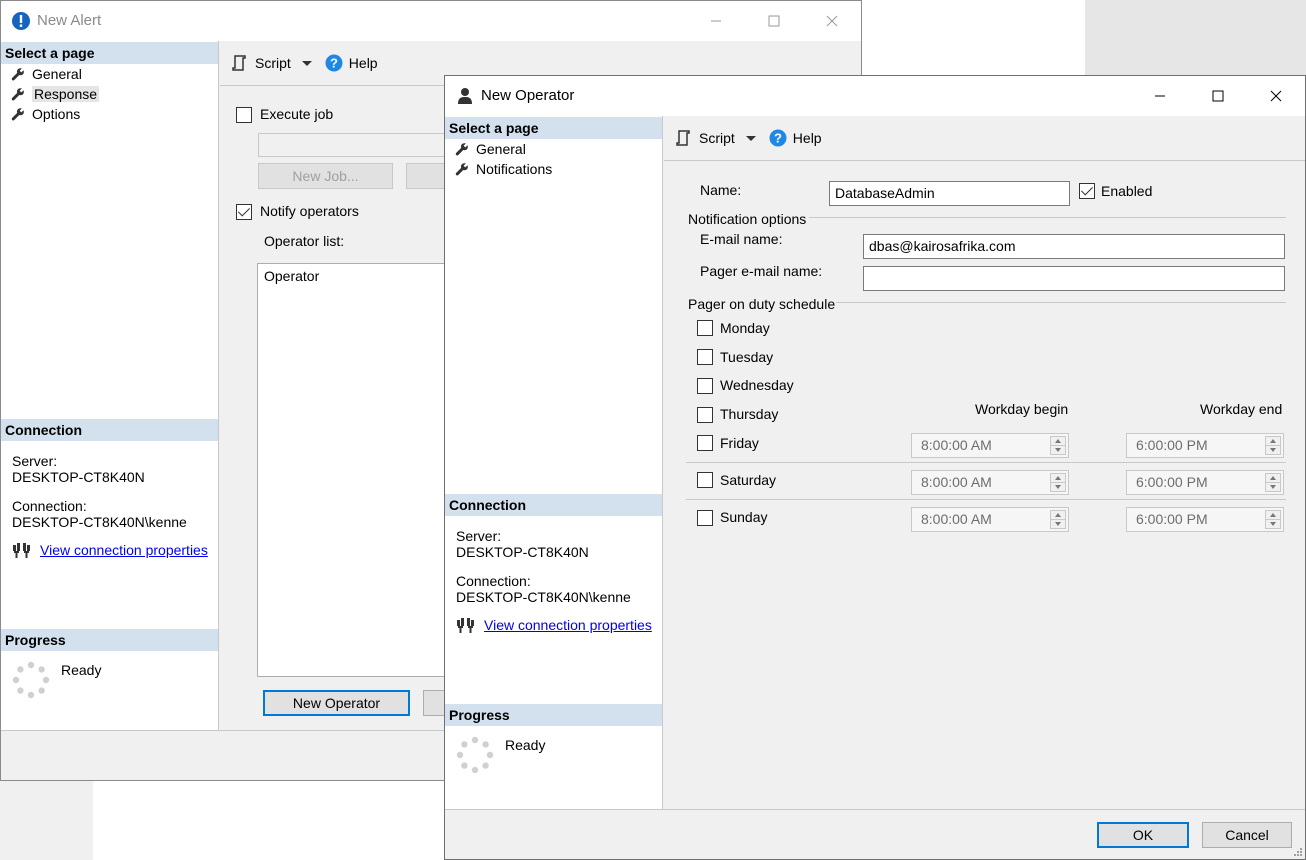 This screenshot has width=1306, height=860. What do you see at coordinates (1205, 519) in the screenshot?
I see `sunday-end-time: 6:00:00 PM` at bounding box center [1205, 519].